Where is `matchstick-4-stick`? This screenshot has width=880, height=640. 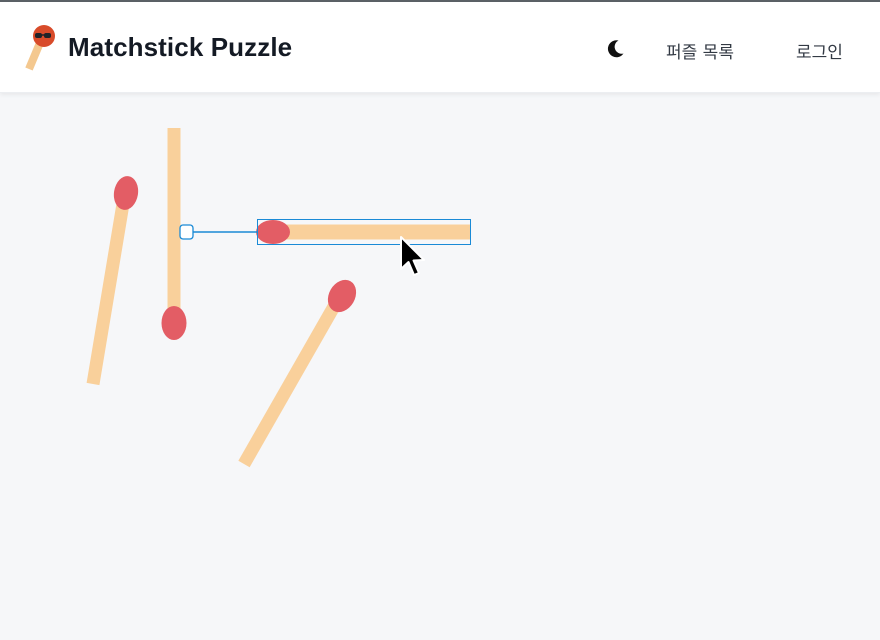 matchstick-4-stick is located at coordinates (290, 383).